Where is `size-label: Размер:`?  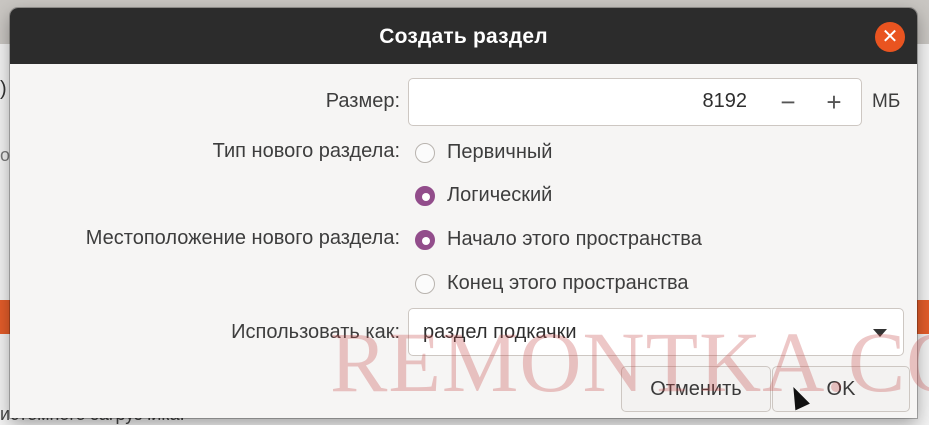 size-label: Размер: is located at coordinates (362, 101).